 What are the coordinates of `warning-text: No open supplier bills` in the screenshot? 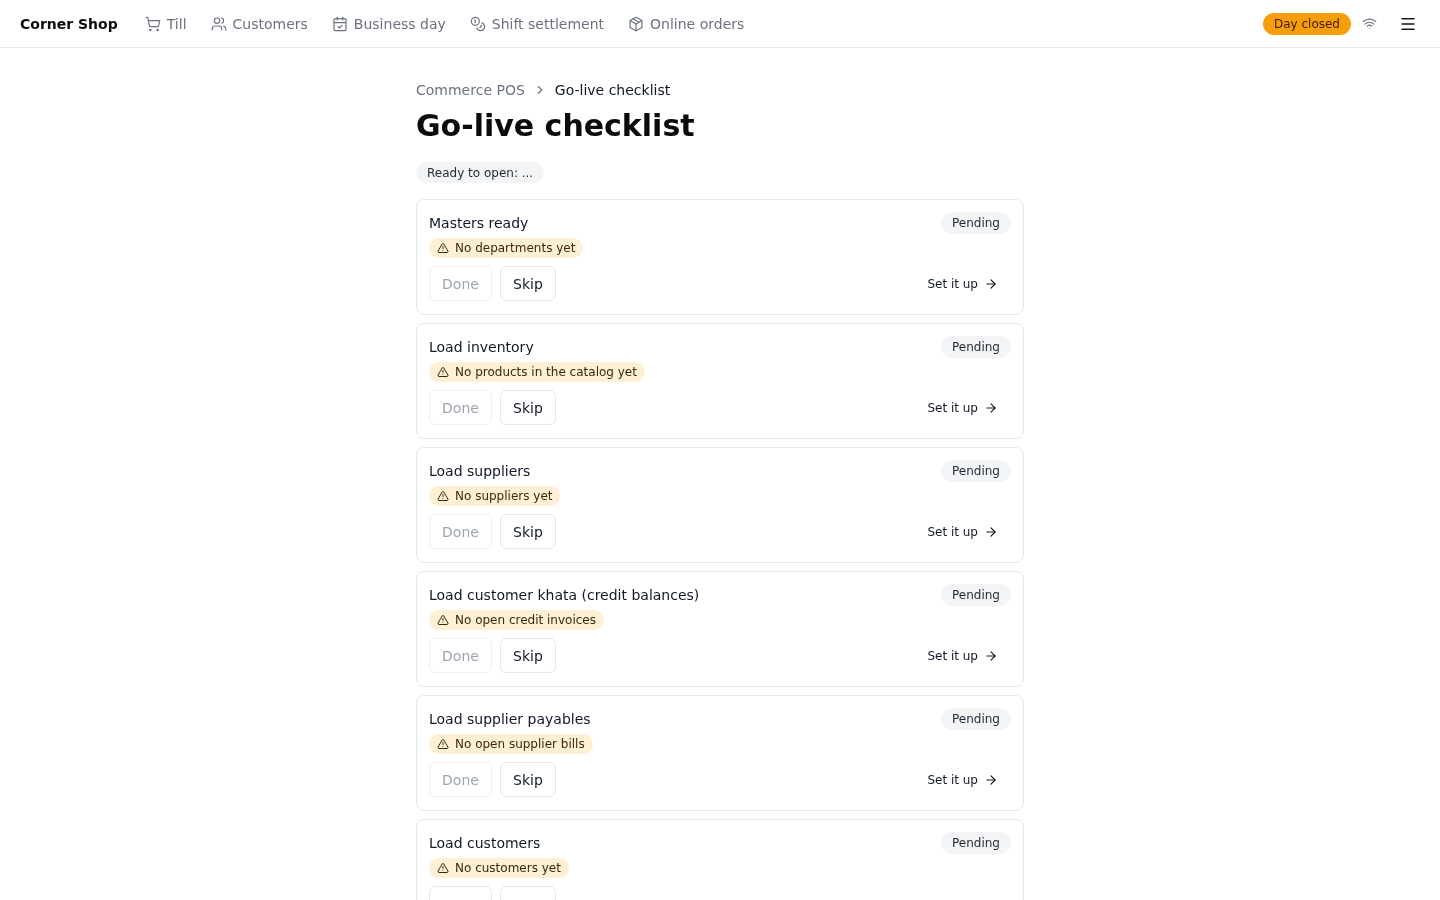 It's located at (520, 744).